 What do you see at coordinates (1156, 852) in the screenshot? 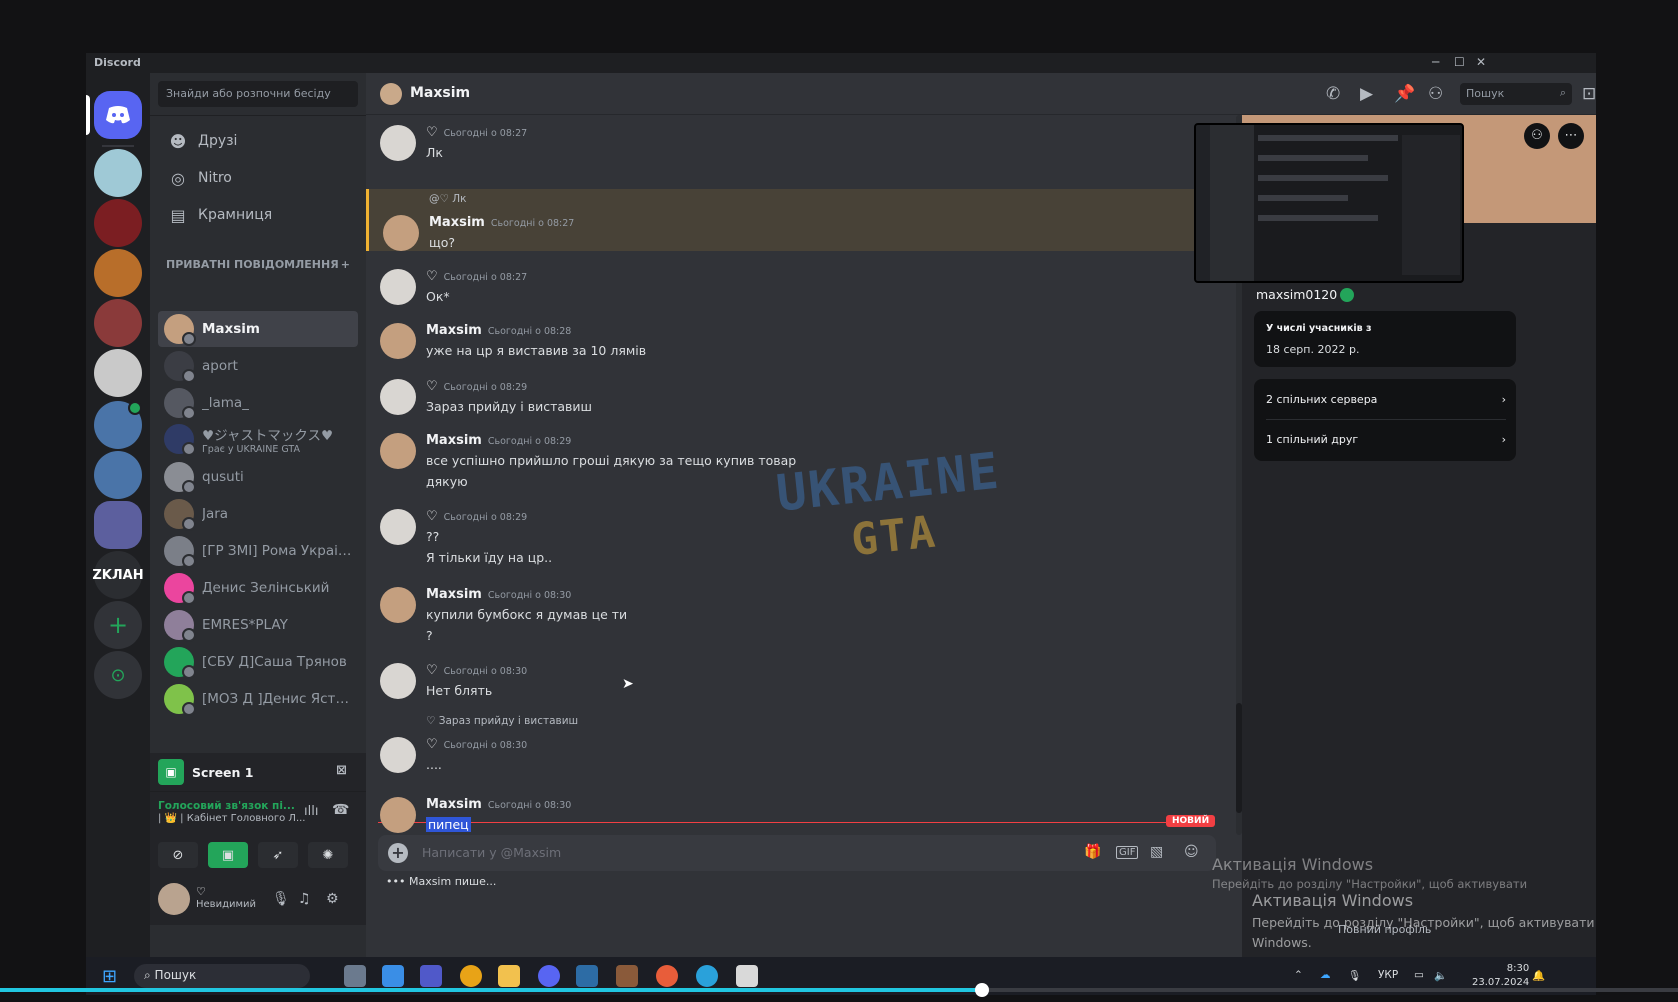
I see `sticker-icon: ▧` at bounding box center [1156, 852].